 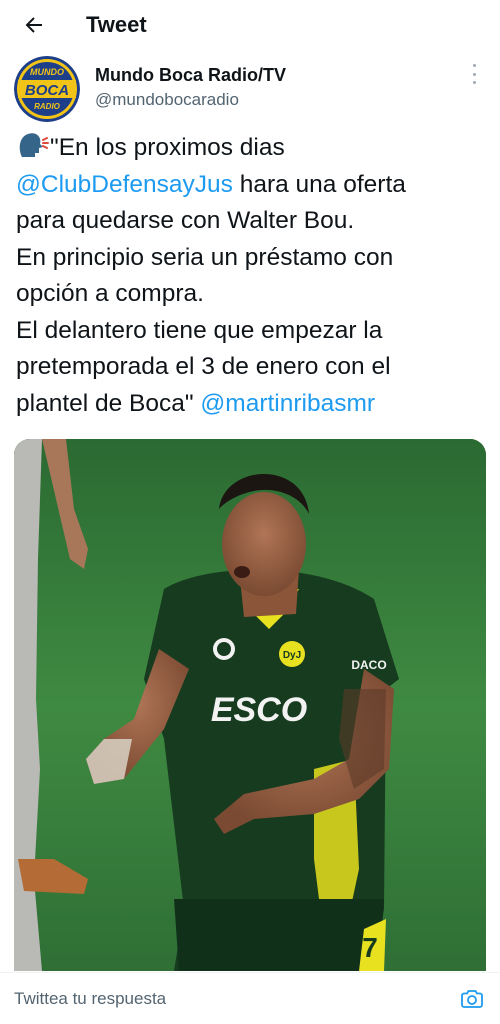 I want to click on tweet-text-line: plantel de Boca" @martinribasmr, so click(x=253, y=404).